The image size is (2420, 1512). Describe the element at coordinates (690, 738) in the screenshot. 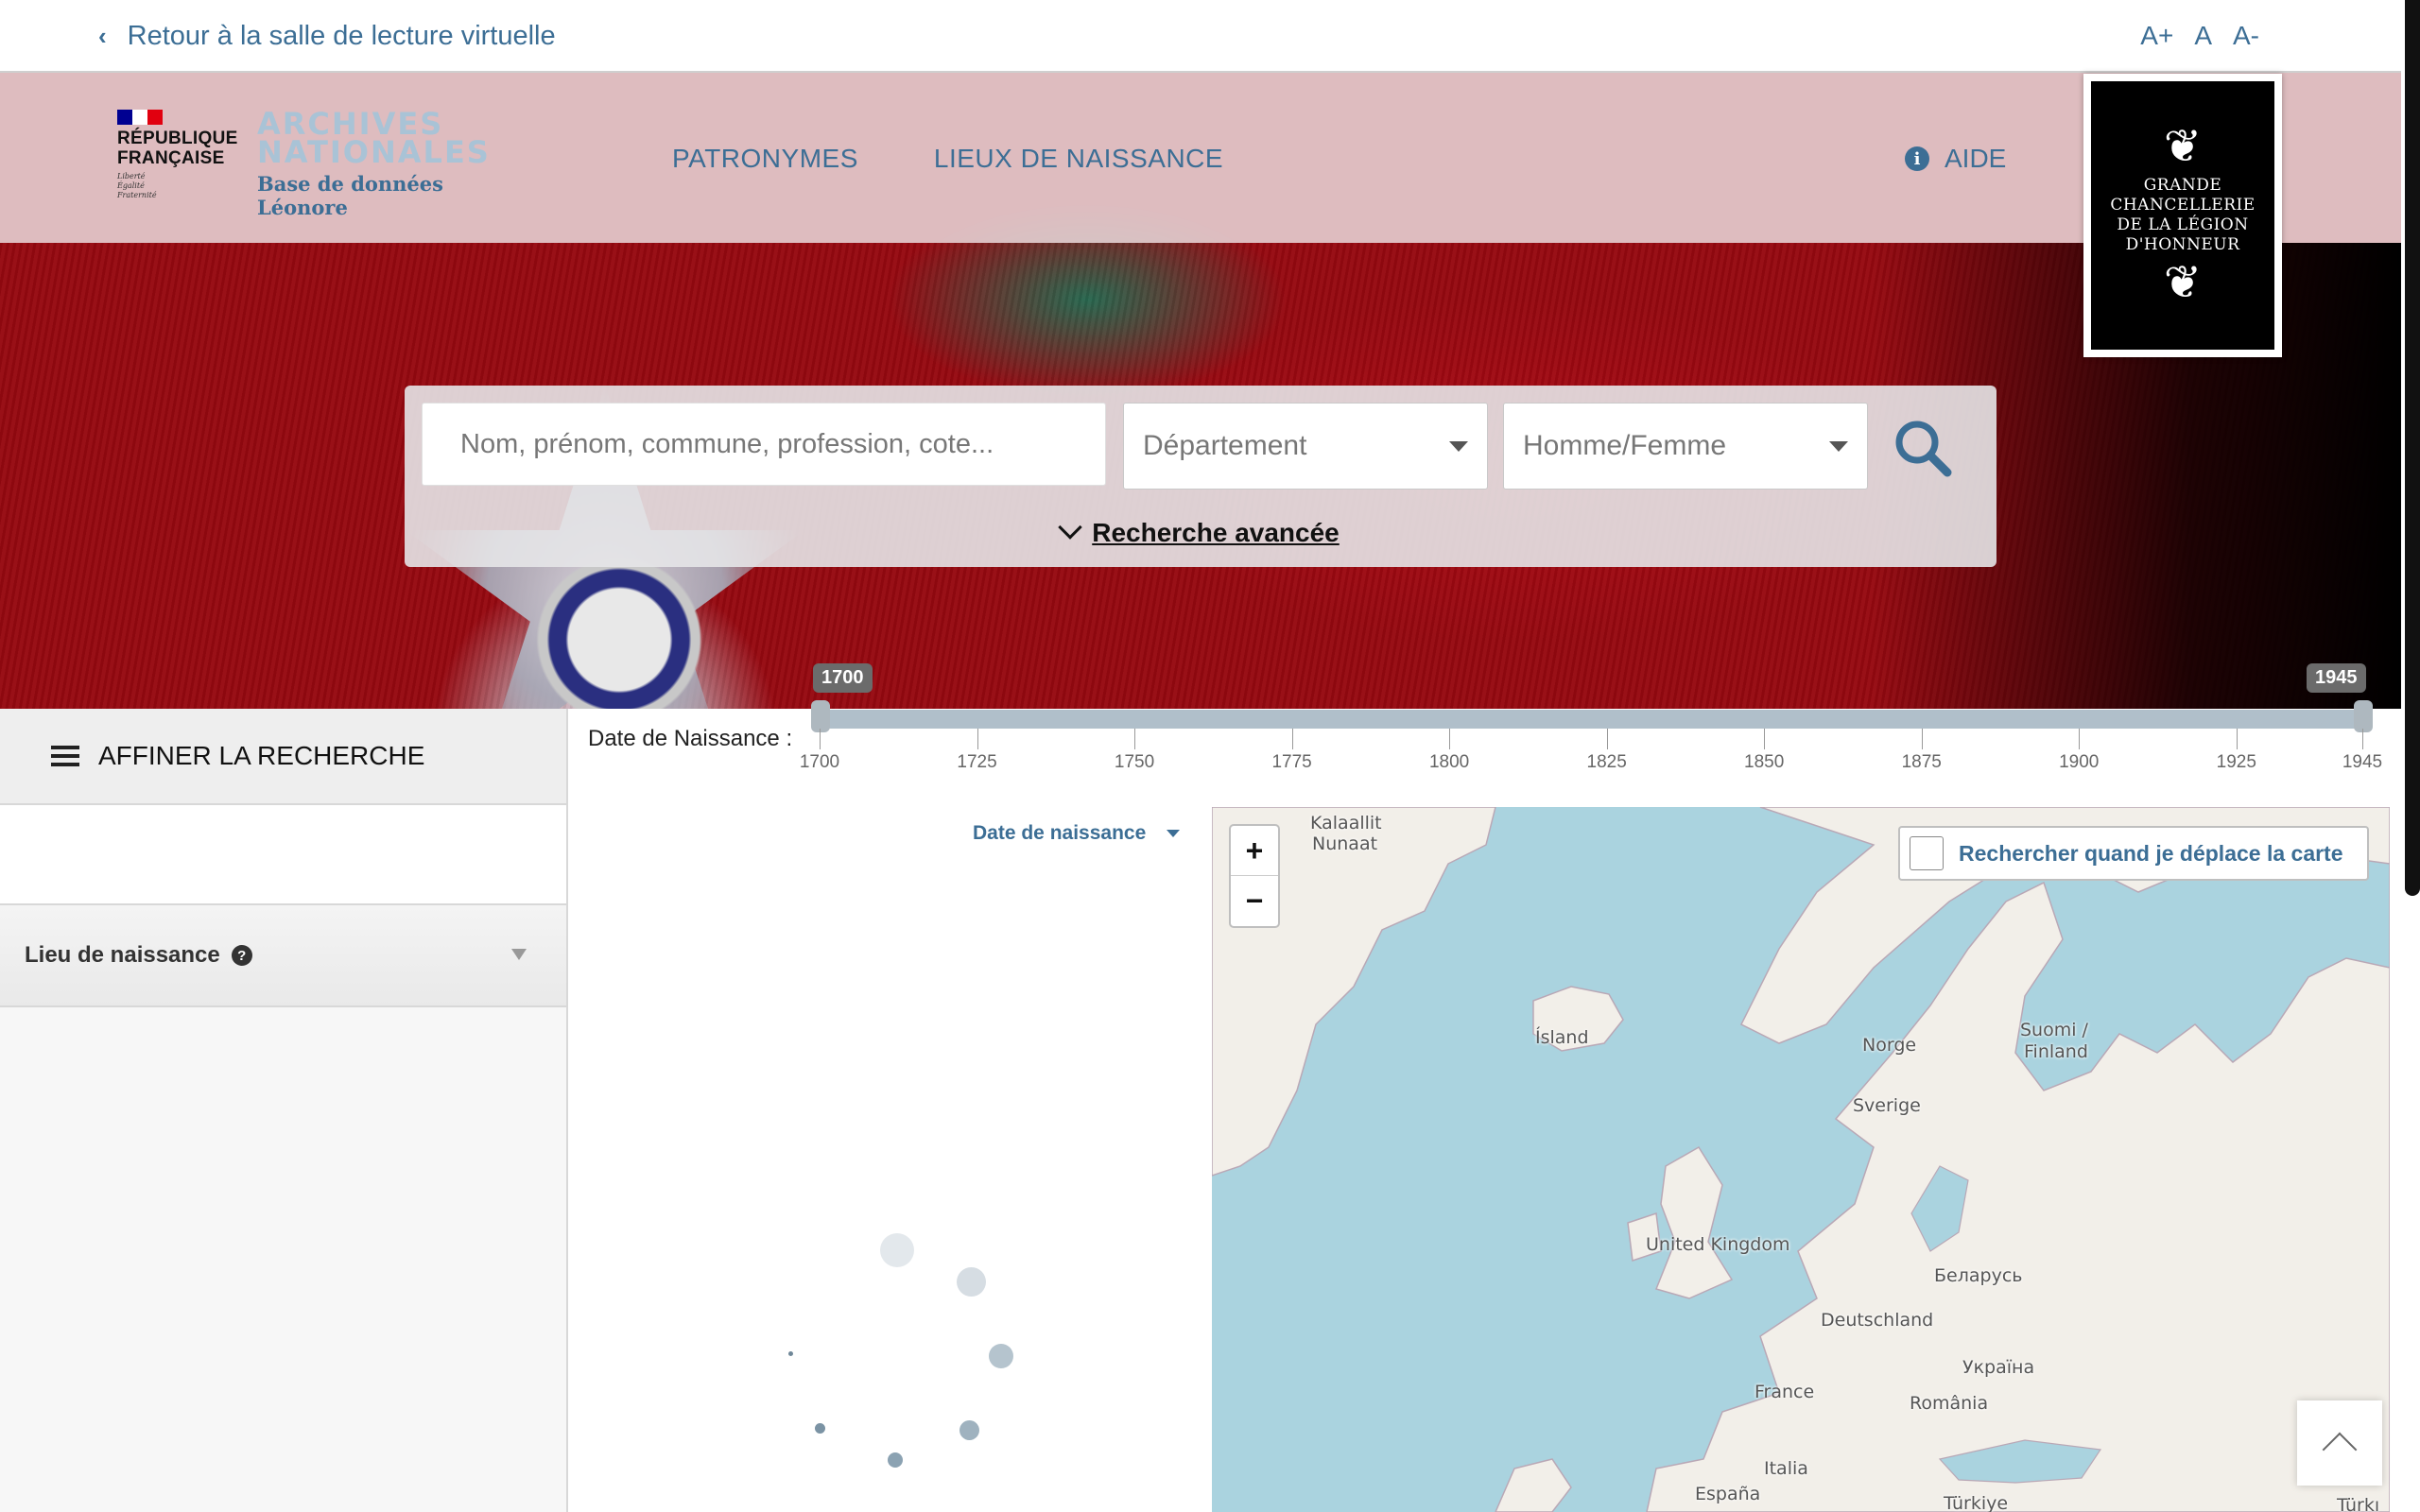

I see `date-filter-label: Date de Naissance :` at that location.